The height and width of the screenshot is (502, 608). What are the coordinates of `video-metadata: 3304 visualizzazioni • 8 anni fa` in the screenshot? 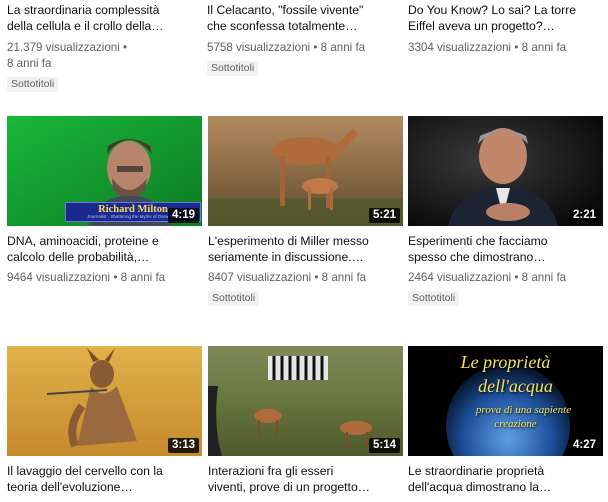 It's located at (505, 48).